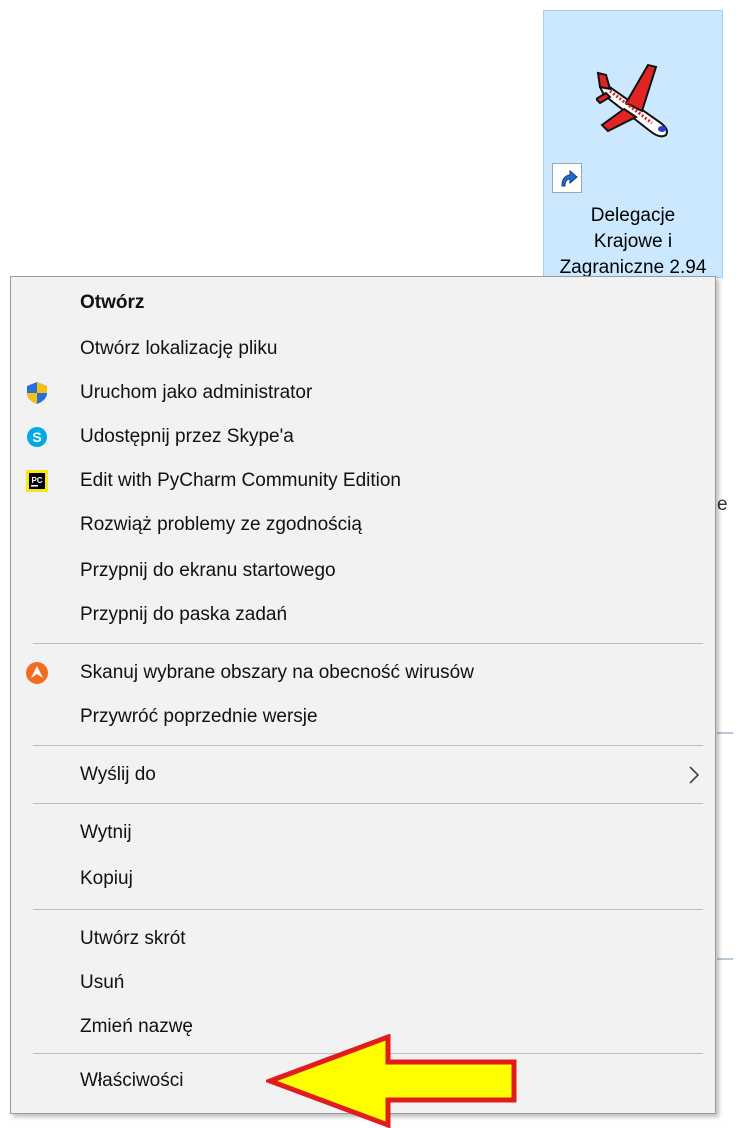  I want to click on background-window-text: e, so click(722, 504).